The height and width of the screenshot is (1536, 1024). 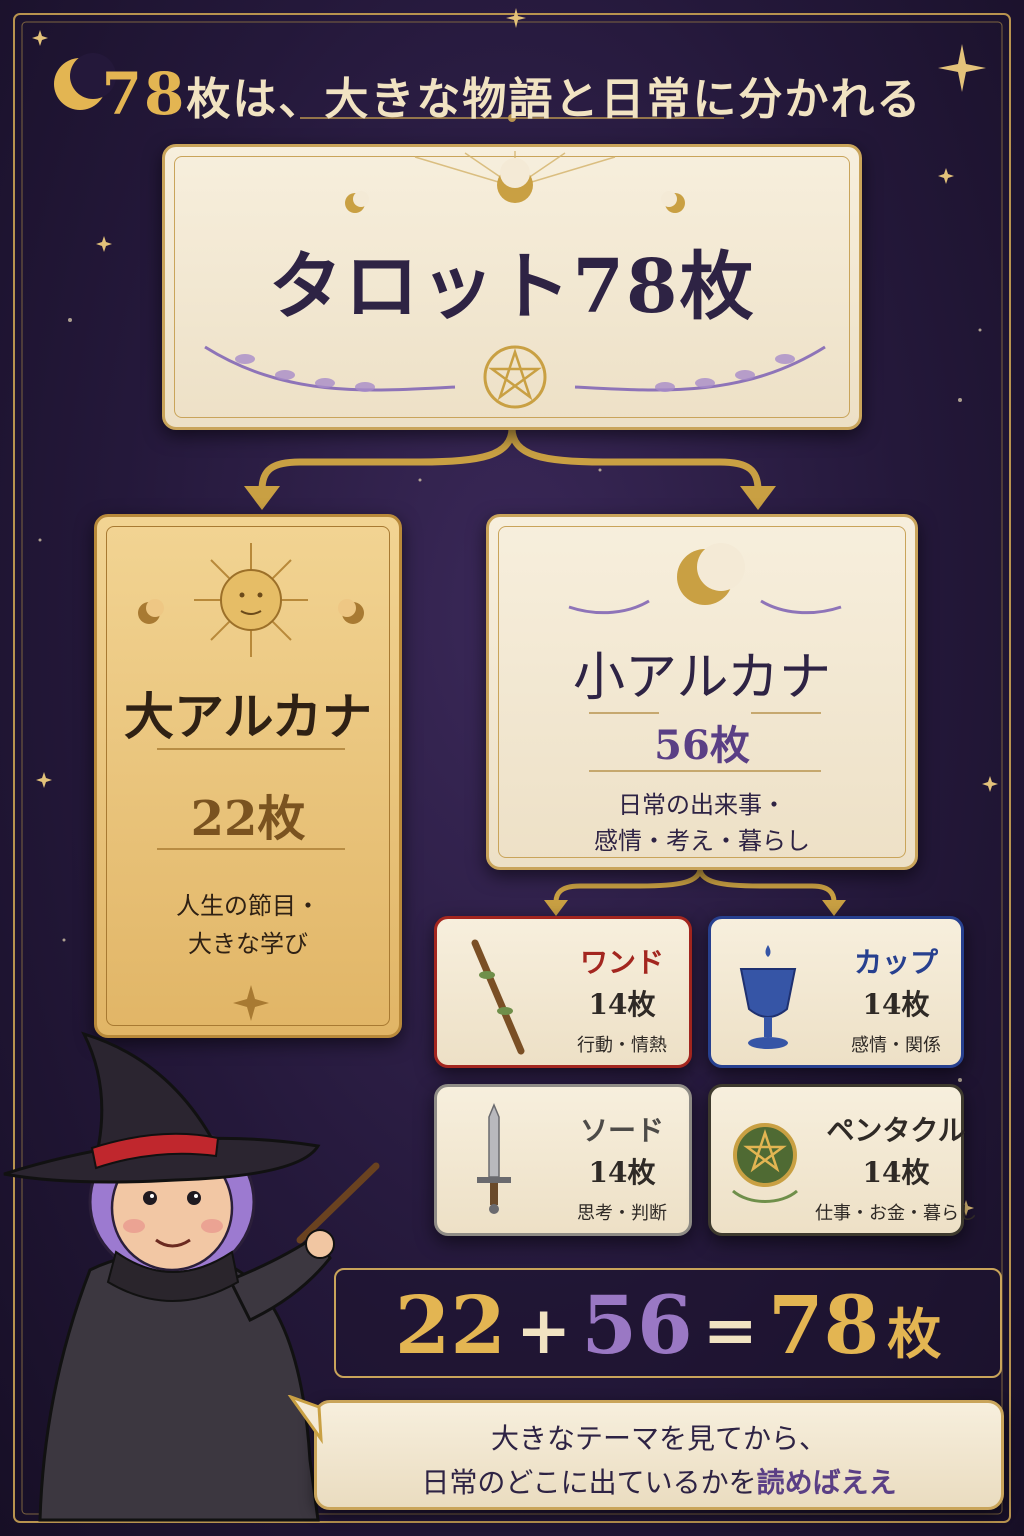 I want to click on suit-desc-wands: 行動・情熱, so click(x=622, y=1045).